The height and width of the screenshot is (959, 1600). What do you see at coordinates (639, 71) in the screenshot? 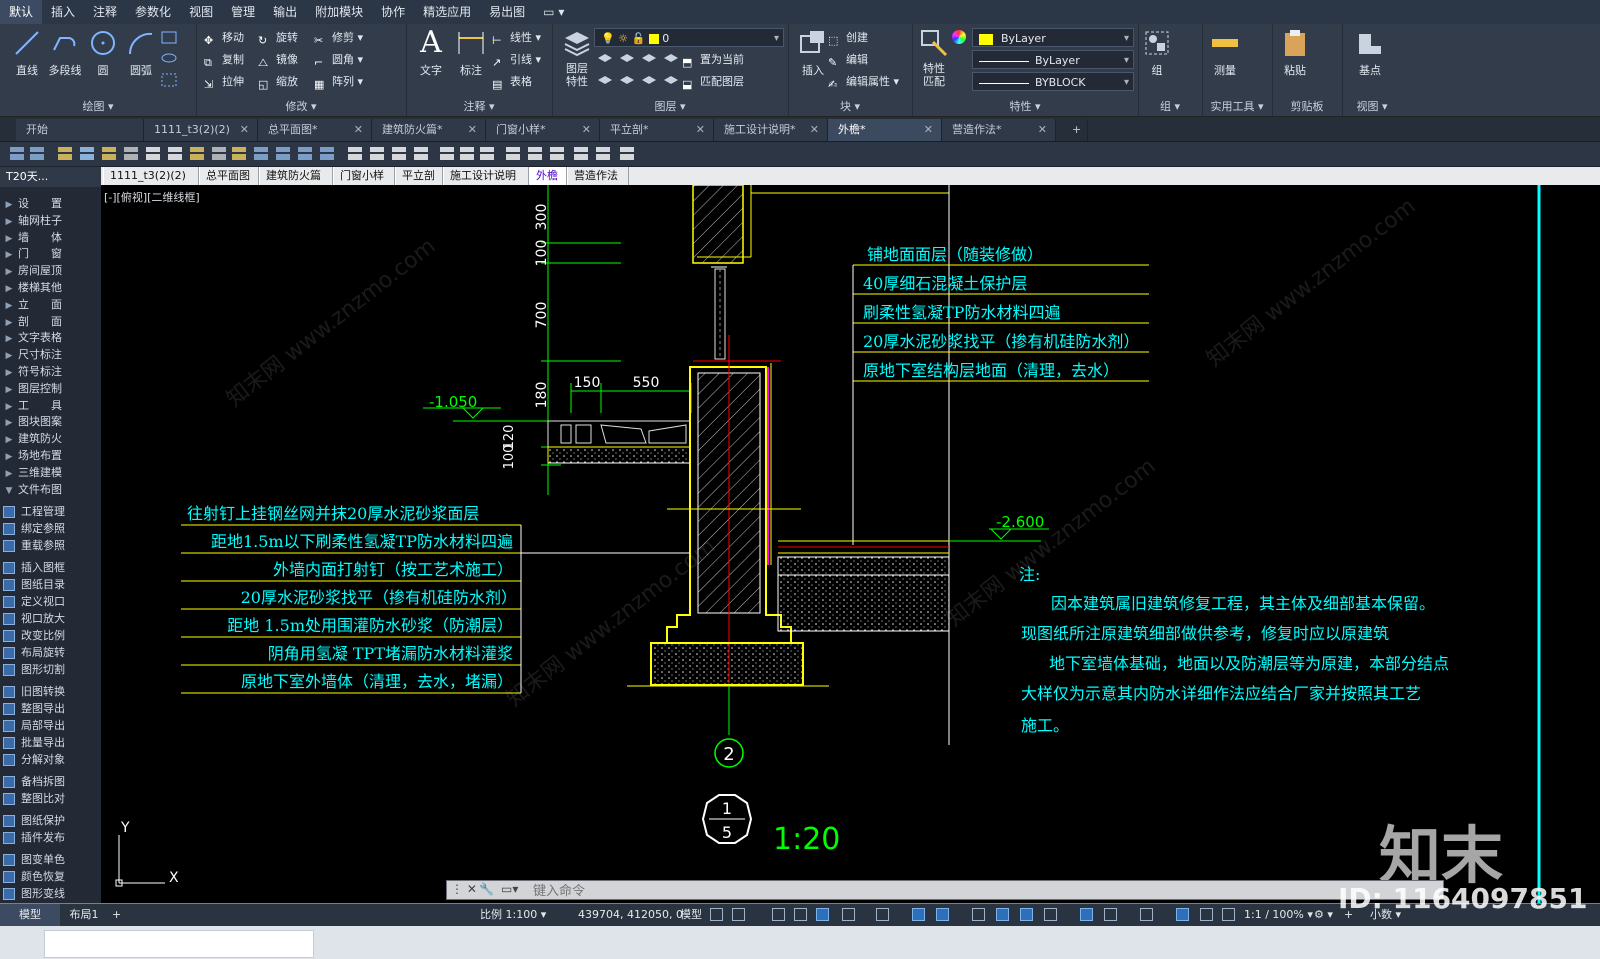
I see `layer-tool-icons` at bounding box center [639, 71].